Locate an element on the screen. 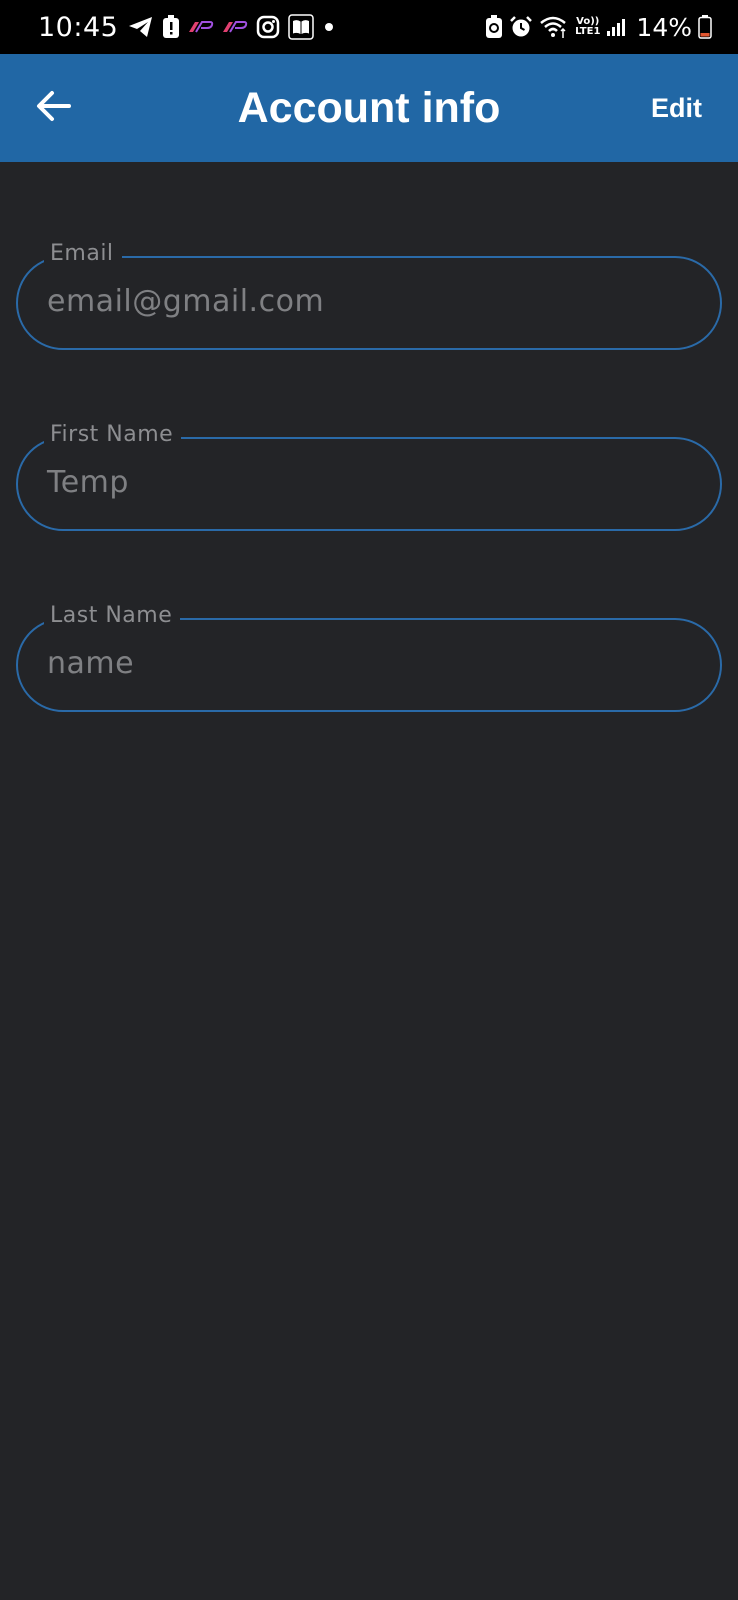  battery-percentage: 14% is located at coordinates (664, 27).